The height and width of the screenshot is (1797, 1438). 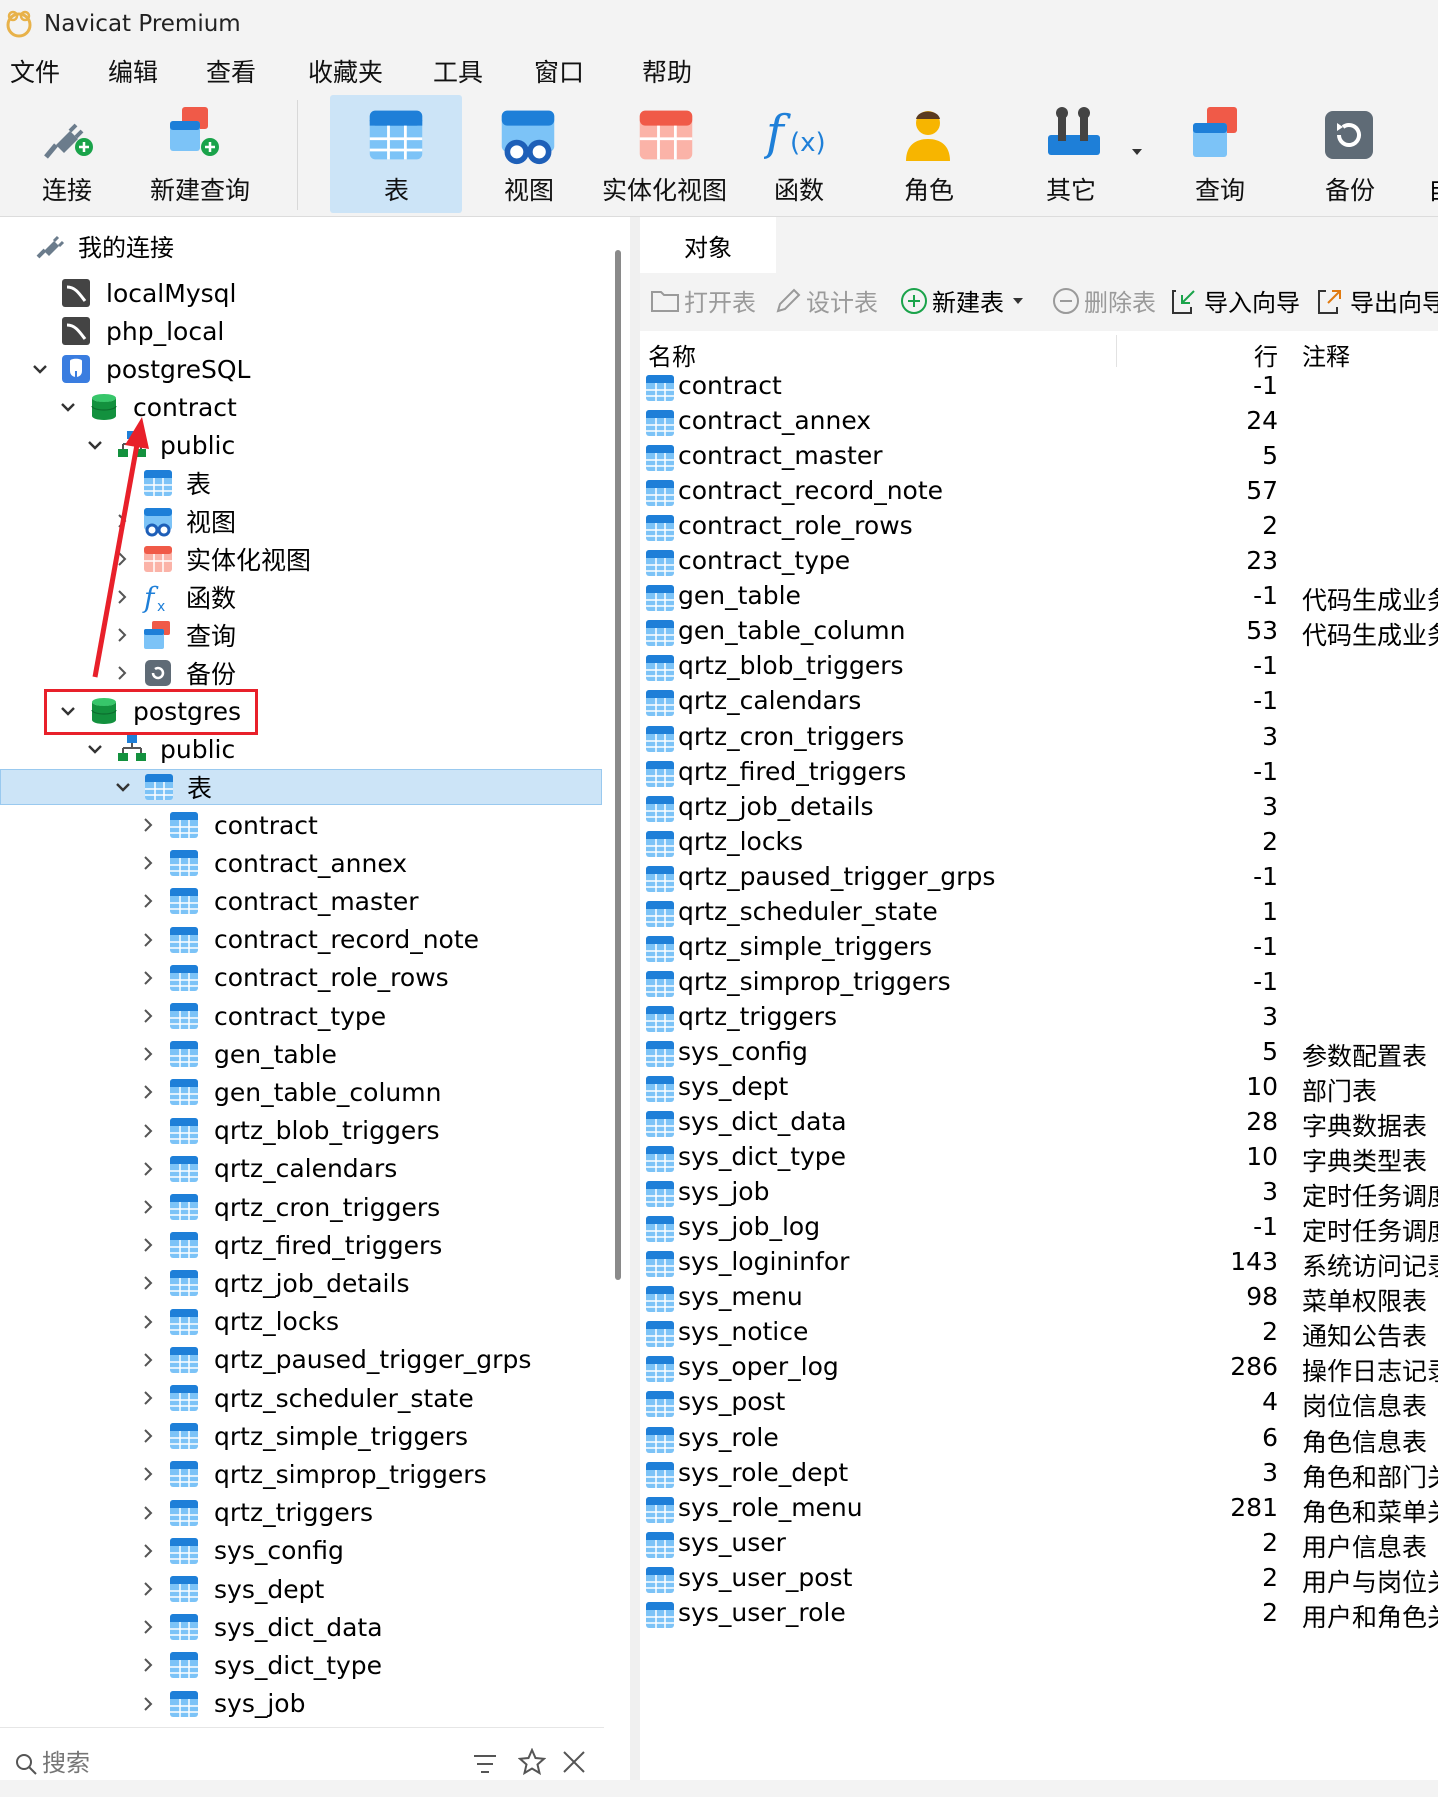 I want to click on object-row: qrtz_calendars -1, so click(x=1039, y=703).